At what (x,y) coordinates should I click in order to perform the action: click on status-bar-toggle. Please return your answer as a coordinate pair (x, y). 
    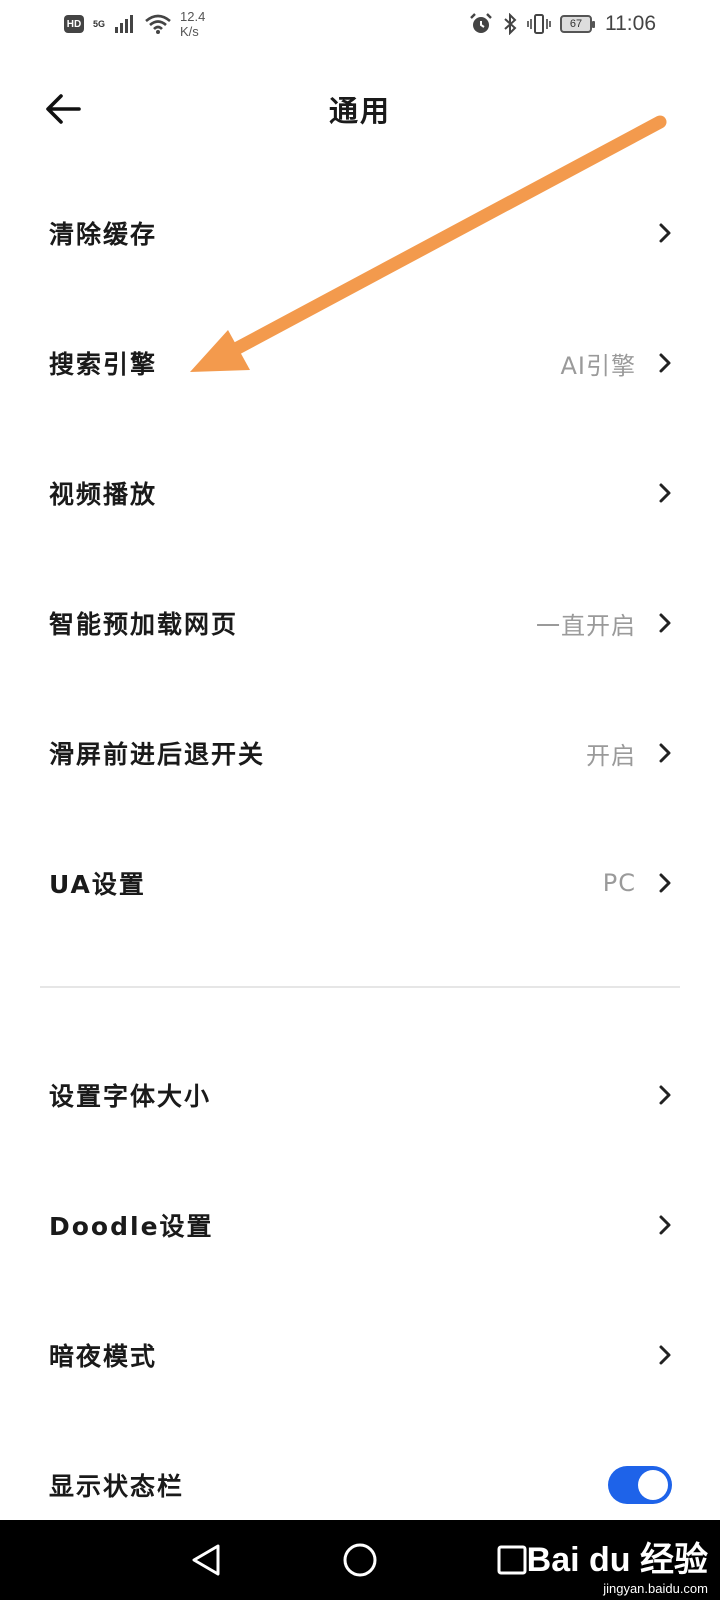
    Looking at the image, I should click on (640, 1485).